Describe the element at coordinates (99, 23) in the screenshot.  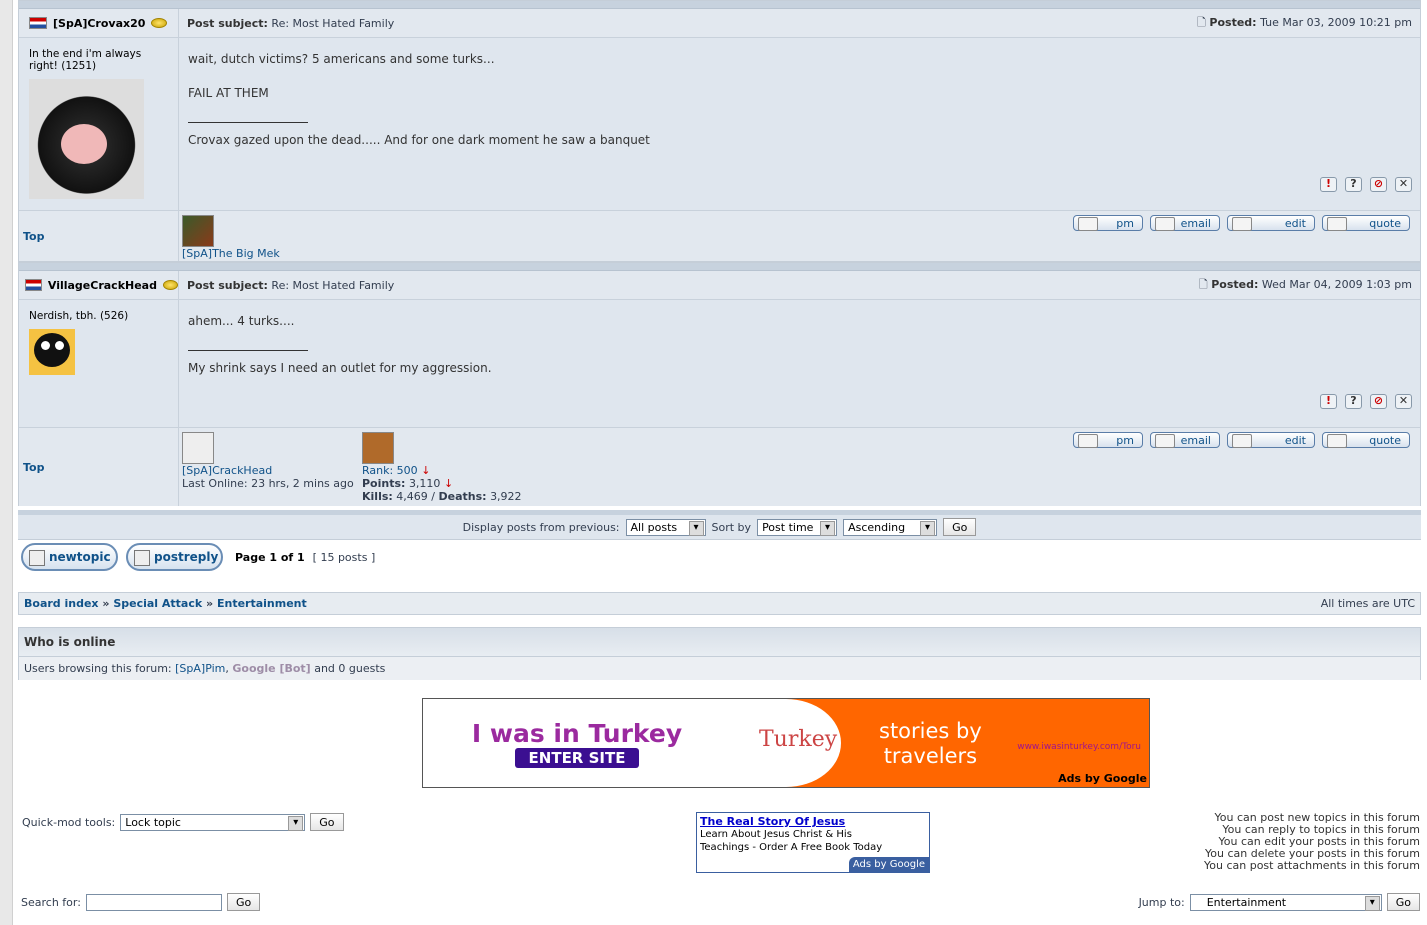
I see `post-author: [SpA]Crovax20` at that location.